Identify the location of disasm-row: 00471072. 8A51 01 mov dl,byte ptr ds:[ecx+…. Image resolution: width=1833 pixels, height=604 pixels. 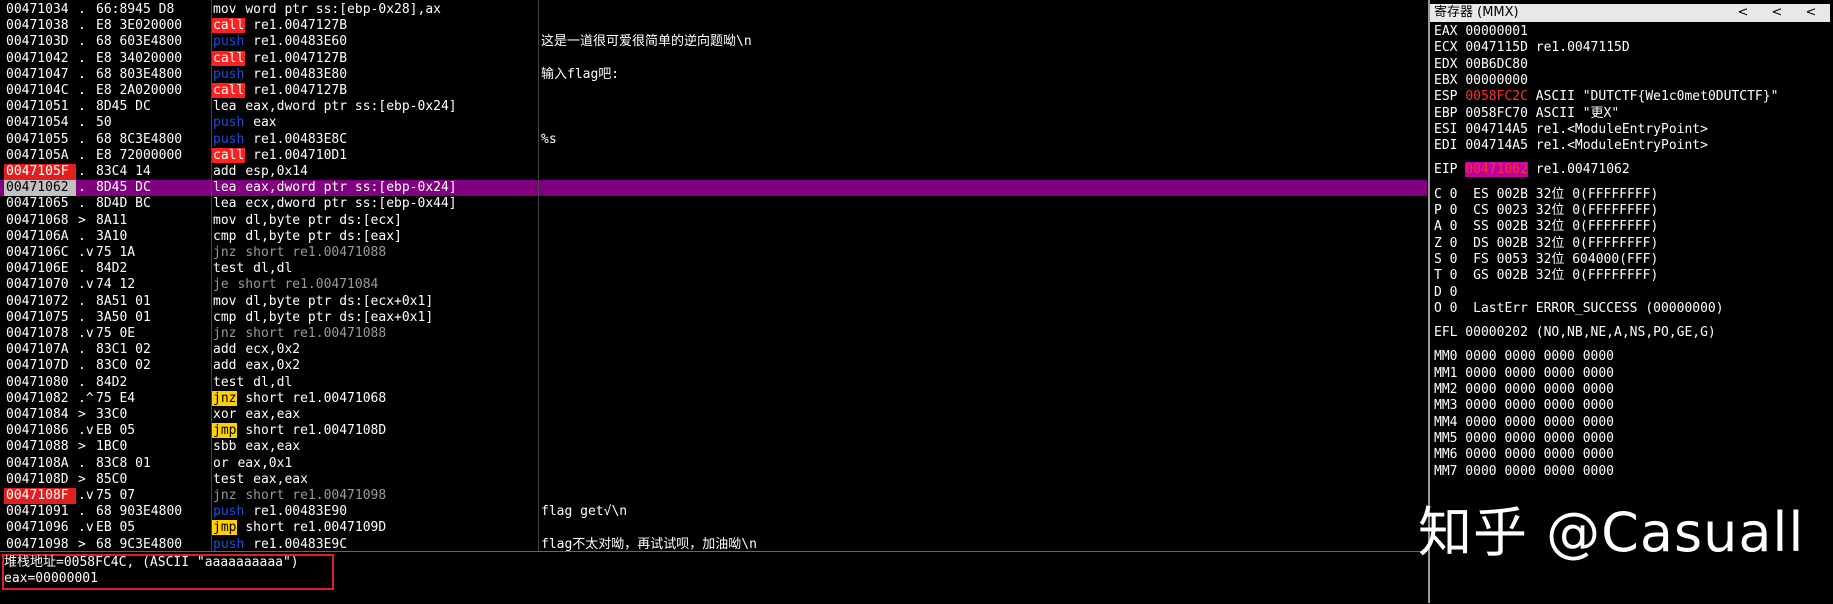
(713, 302).